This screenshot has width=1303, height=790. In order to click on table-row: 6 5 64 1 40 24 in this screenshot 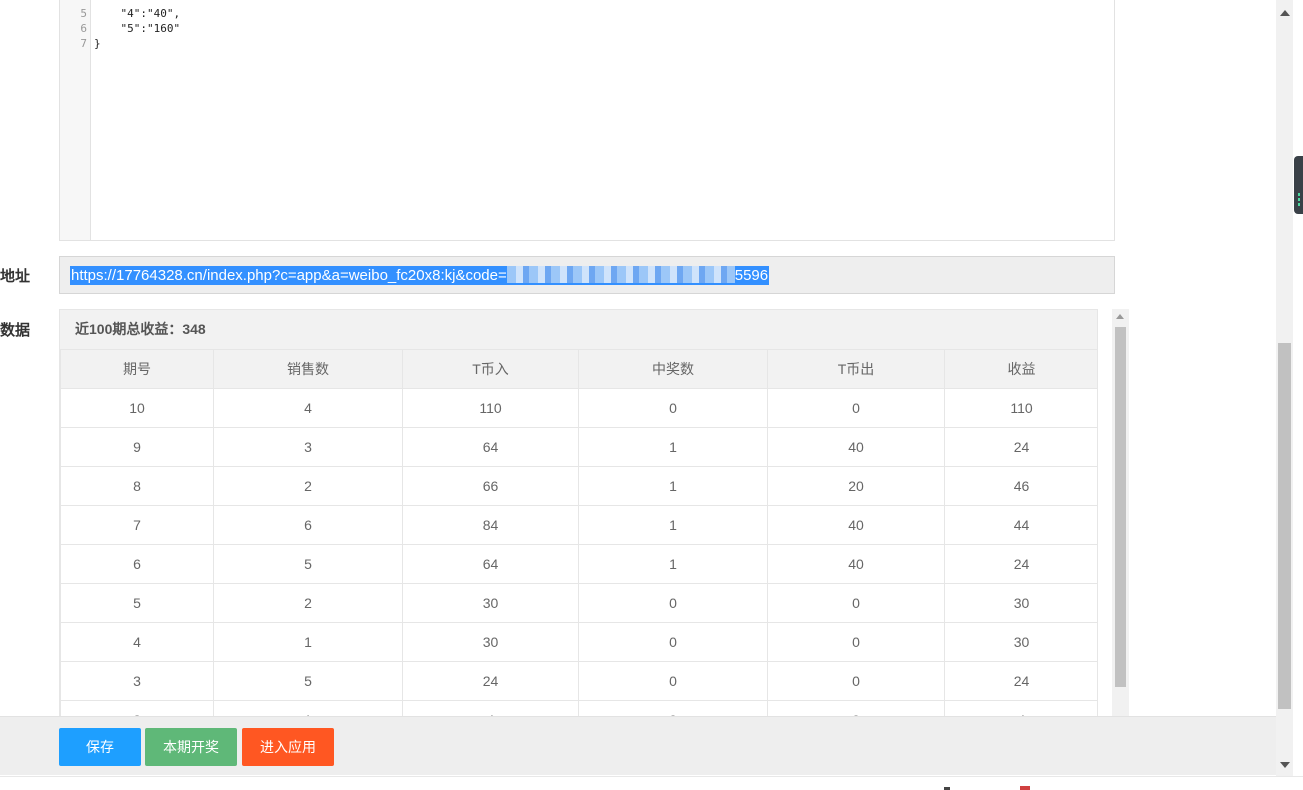, I will do `click(578, 564)`.